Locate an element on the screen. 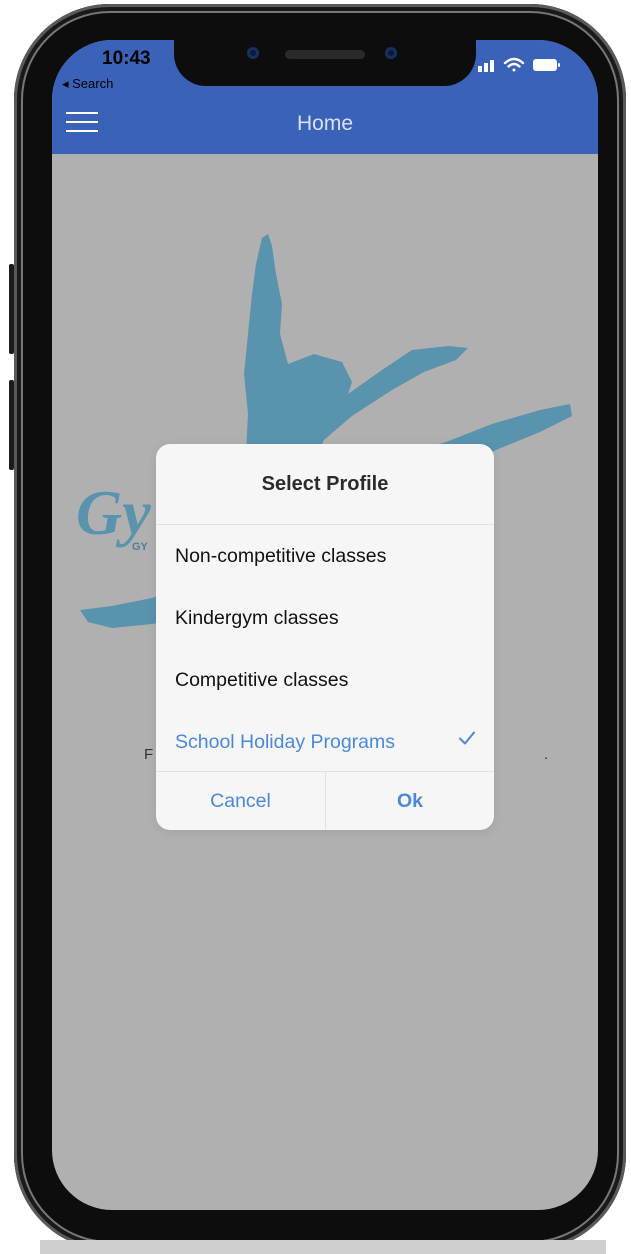 This screenshot has height=1254, width=631. back-to-search-link: ◂ Search is located at coordinates (87, 84).